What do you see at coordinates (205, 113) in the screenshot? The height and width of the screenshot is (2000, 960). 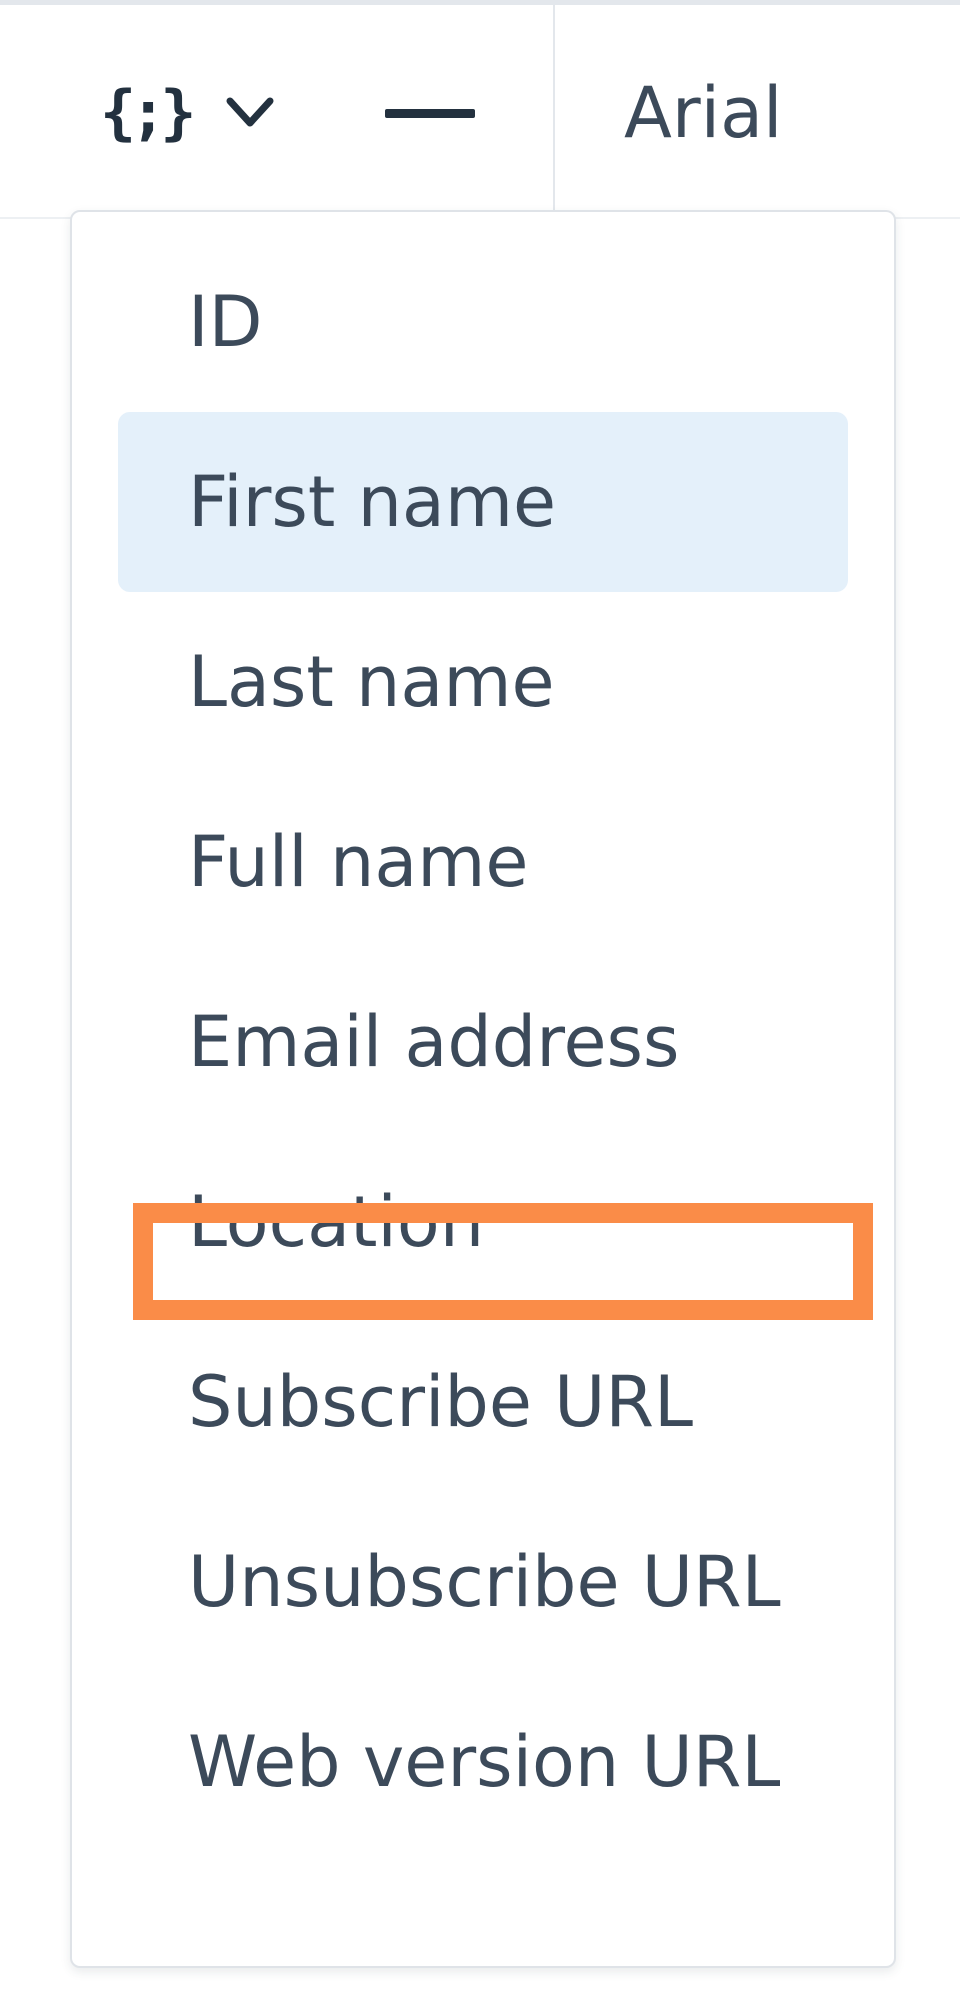 I see `merge-tags-button: {;}` at bounding box center [205, 113].